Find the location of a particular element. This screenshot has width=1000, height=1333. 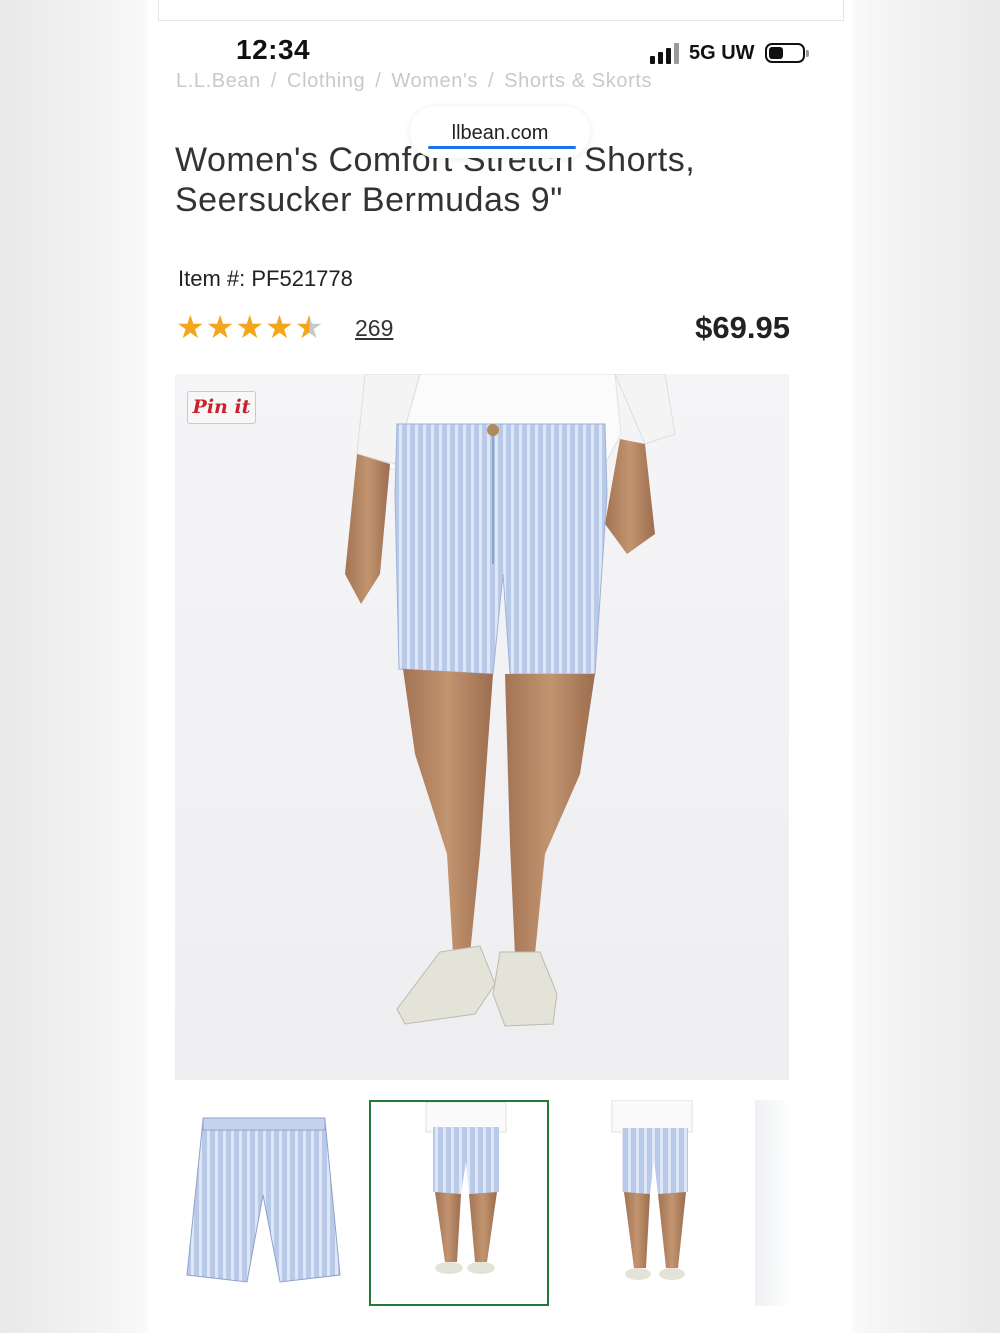

pin-it-button: Pin it is located at coordinates (221, 407).